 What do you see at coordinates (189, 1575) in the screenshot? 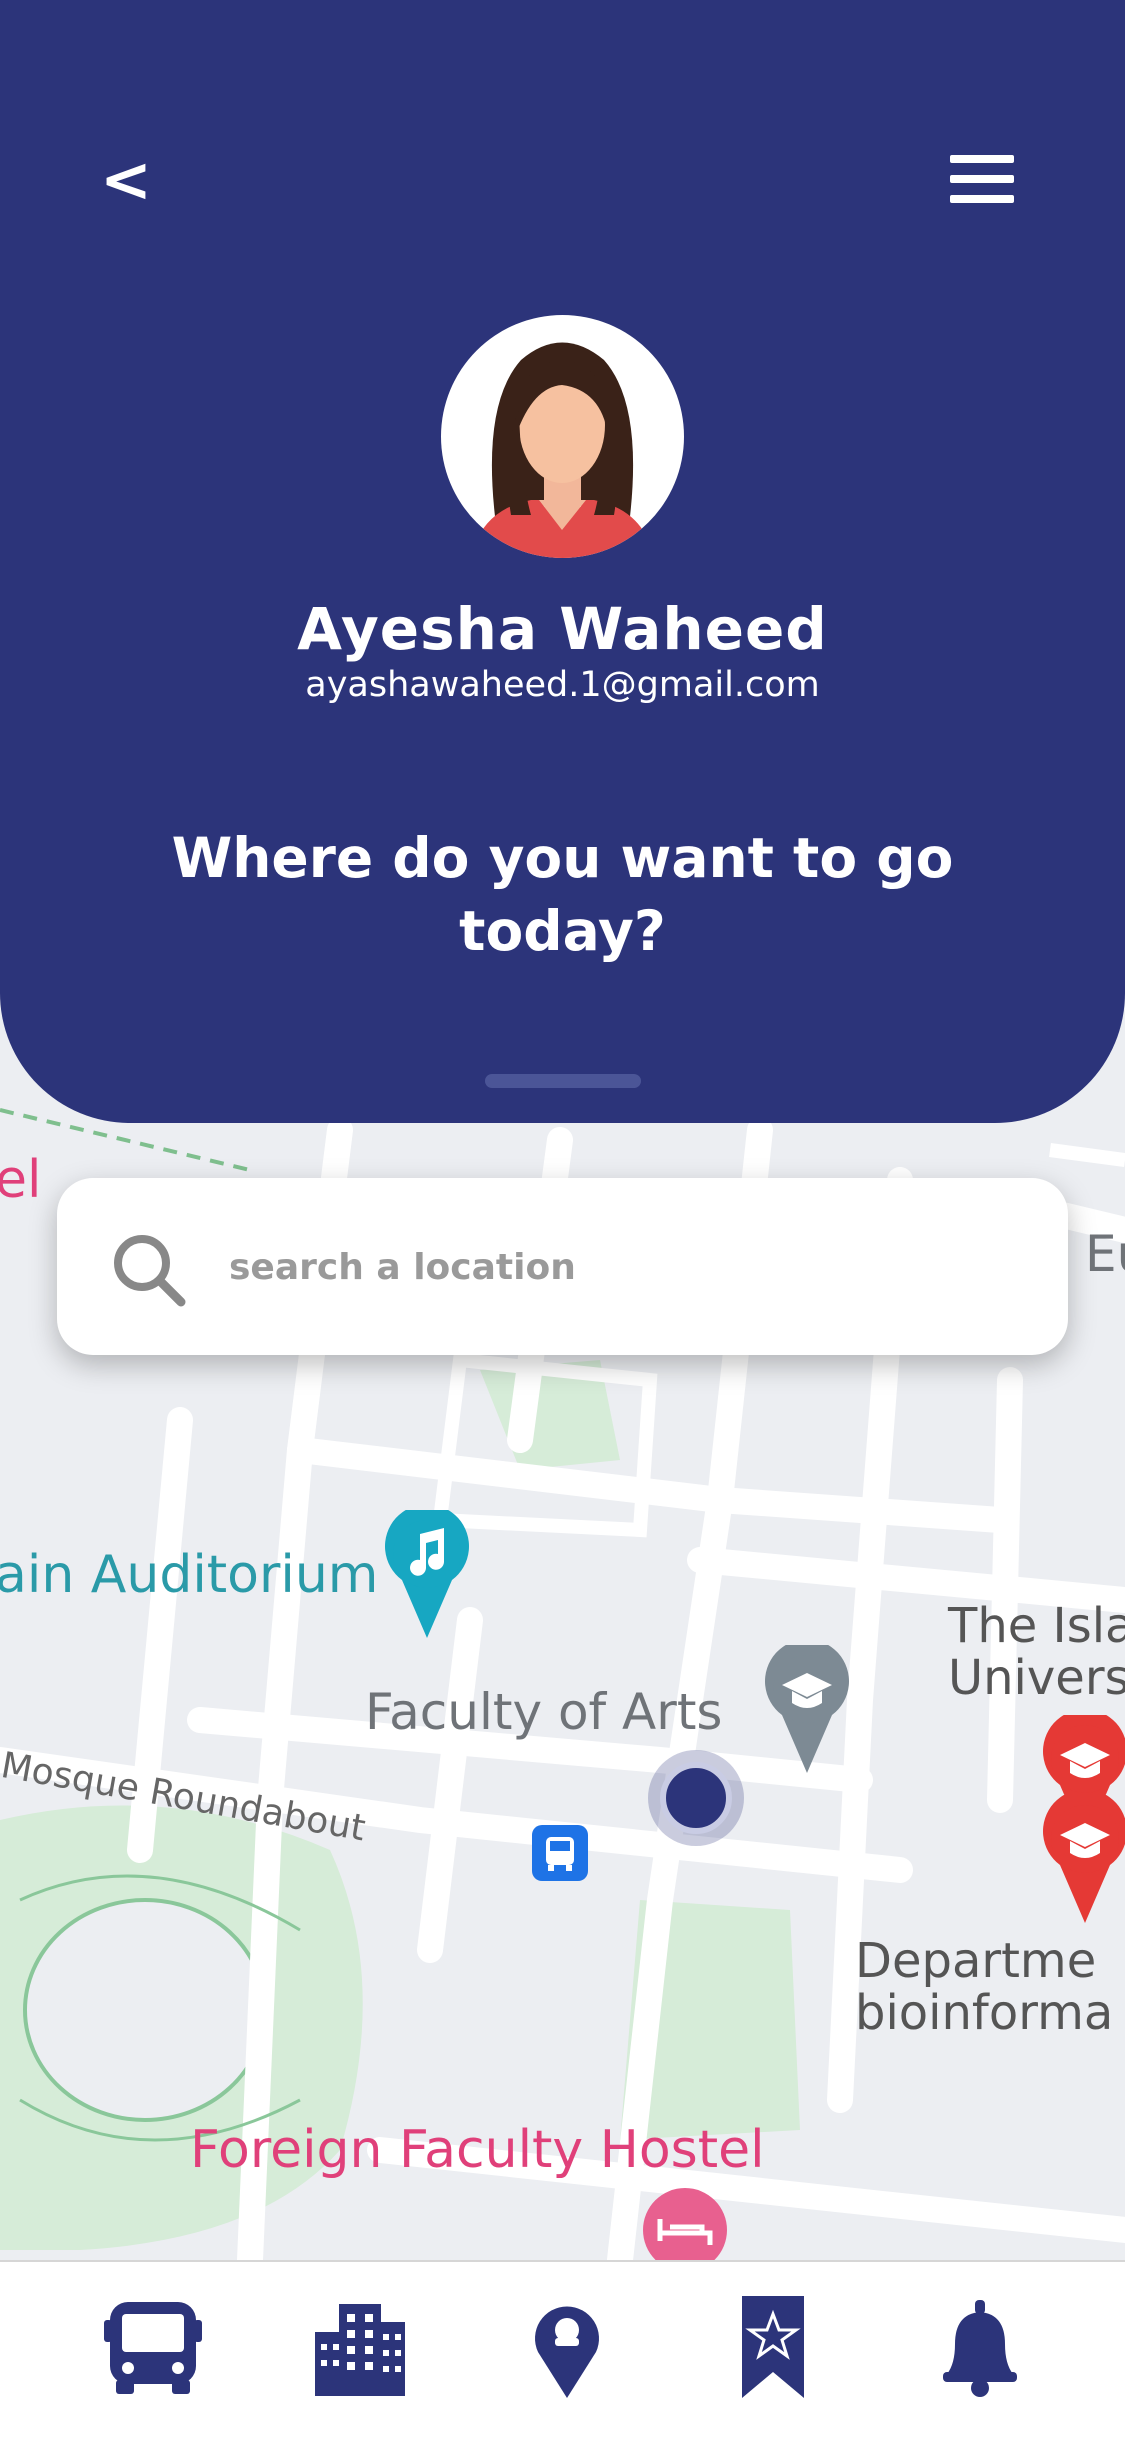
I see `map-label-auditorium: ain Auditorium` at bounding box center [189, 1575].